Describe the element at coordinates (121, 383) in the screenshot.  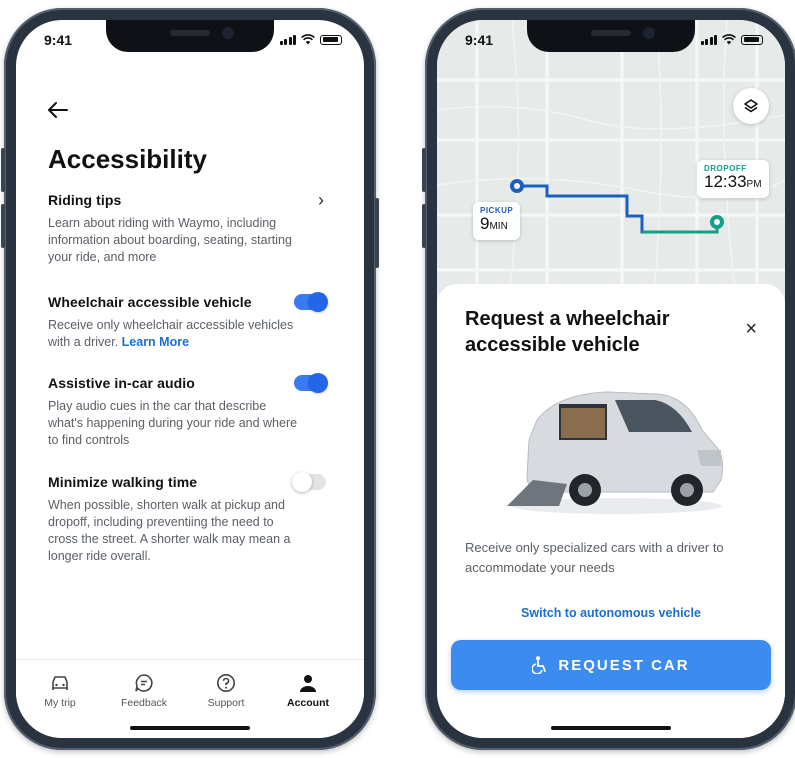
I see `audio-title: Assistive in-car audio` at that location.